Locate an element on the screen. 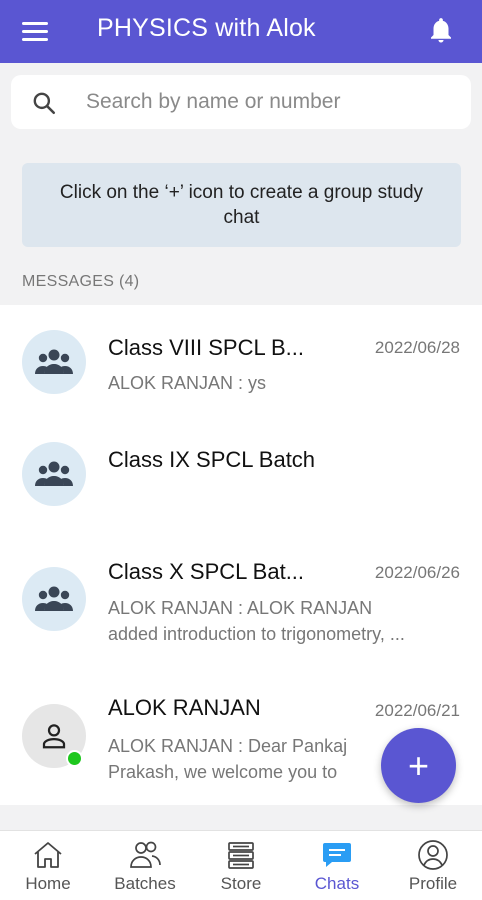 The width and height of the screenshot is (482, 900). store-icon is located at coordinates (241, 855).